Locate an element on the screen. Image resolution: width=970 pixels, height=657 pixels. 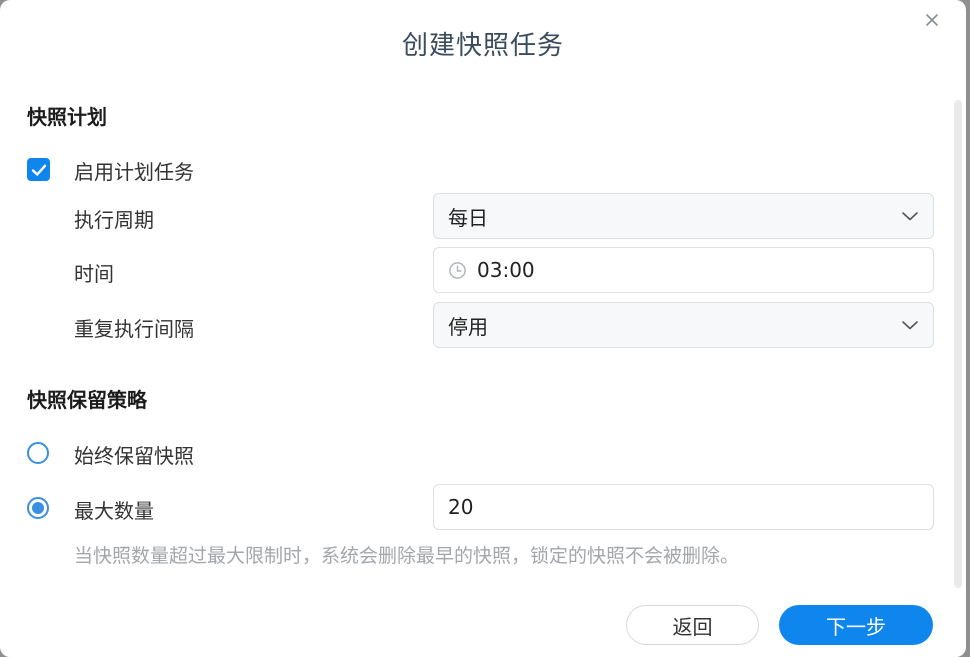
cycle-label: 执行周期 is located at coordinates (114, 220).